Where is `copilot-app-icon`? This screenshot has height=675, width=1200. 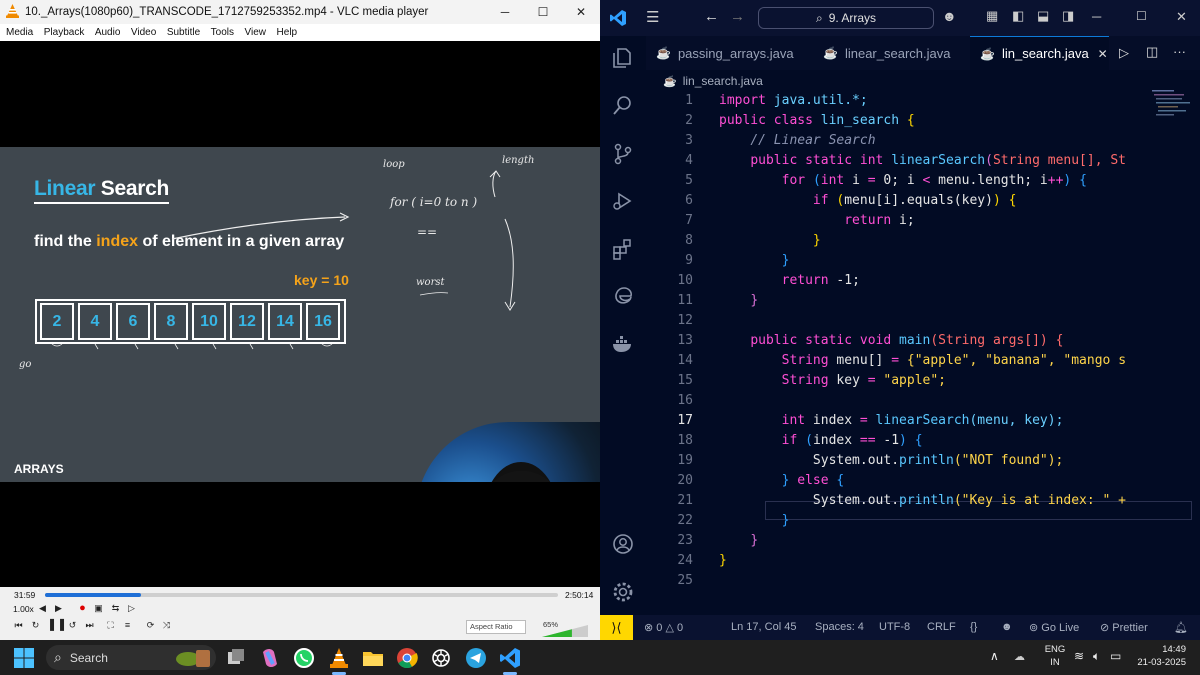
copilot-app-icon is located at coordinates (270, 658).